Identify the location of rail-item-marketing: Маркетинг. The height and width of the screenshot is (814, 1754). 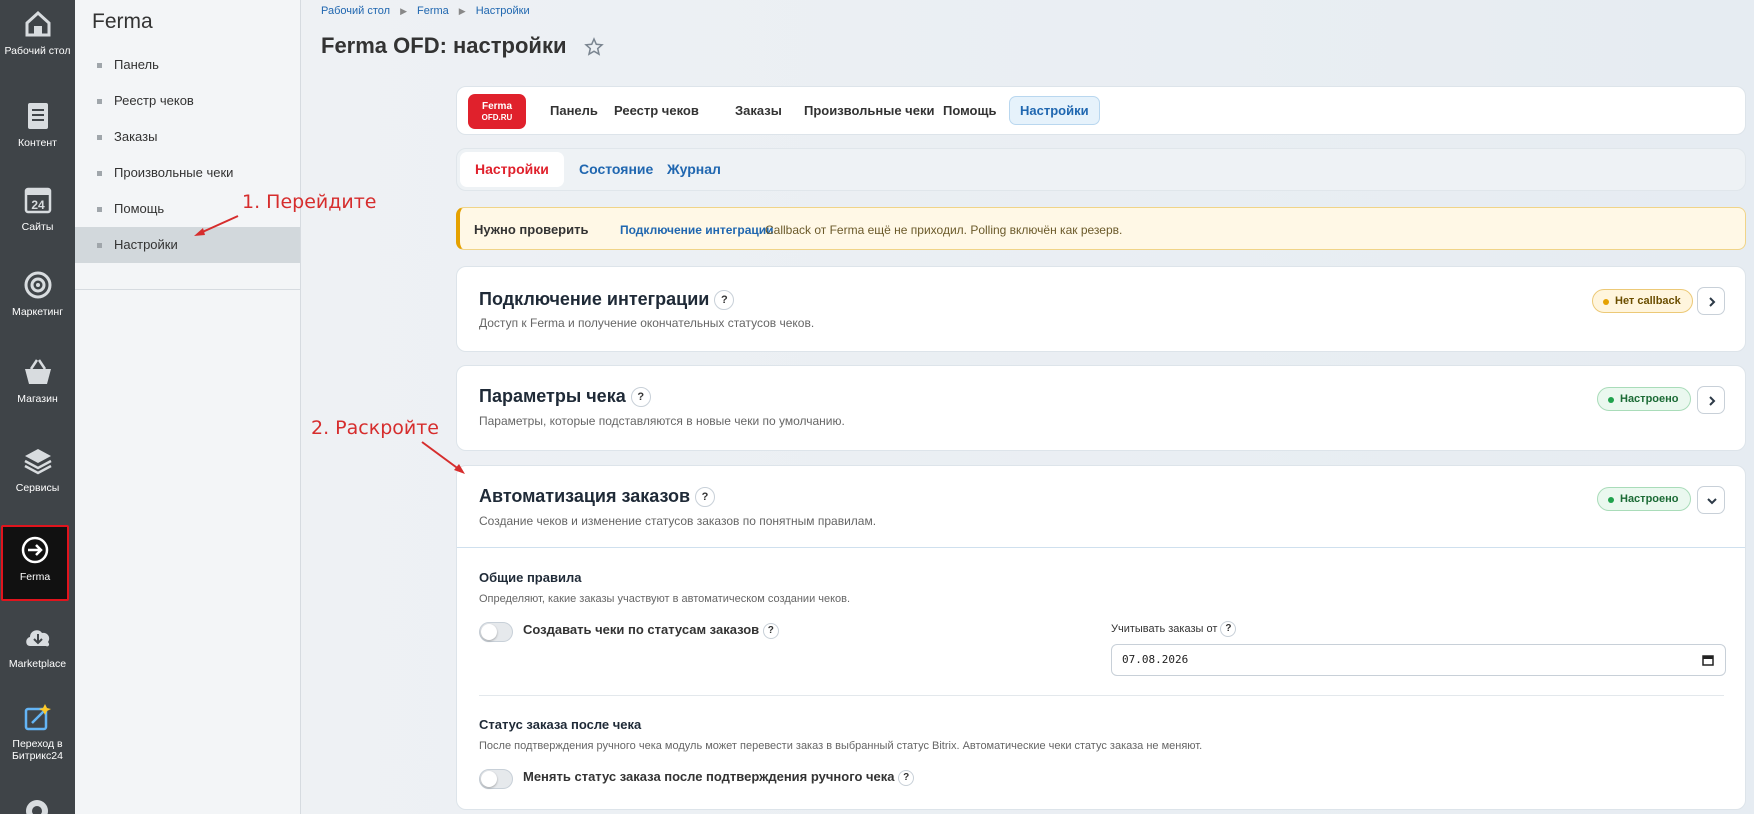
(37, 294).